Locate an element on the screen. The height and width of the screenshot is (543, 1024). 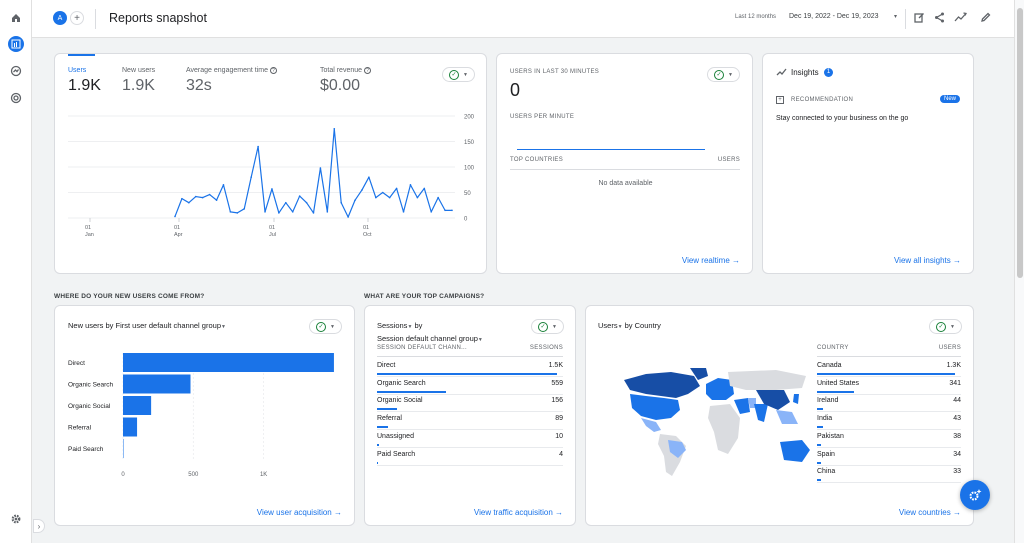
metric-value: 1.9K is located at coordinates (84, 85).